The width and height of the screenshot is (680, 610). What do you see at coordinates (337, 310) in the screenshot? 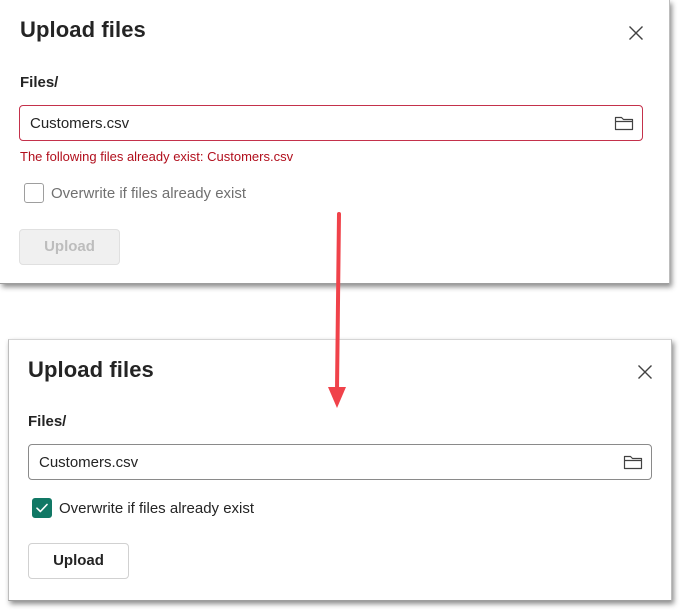
I see `down-arrow-annotation` at bounding box center [337, 310].